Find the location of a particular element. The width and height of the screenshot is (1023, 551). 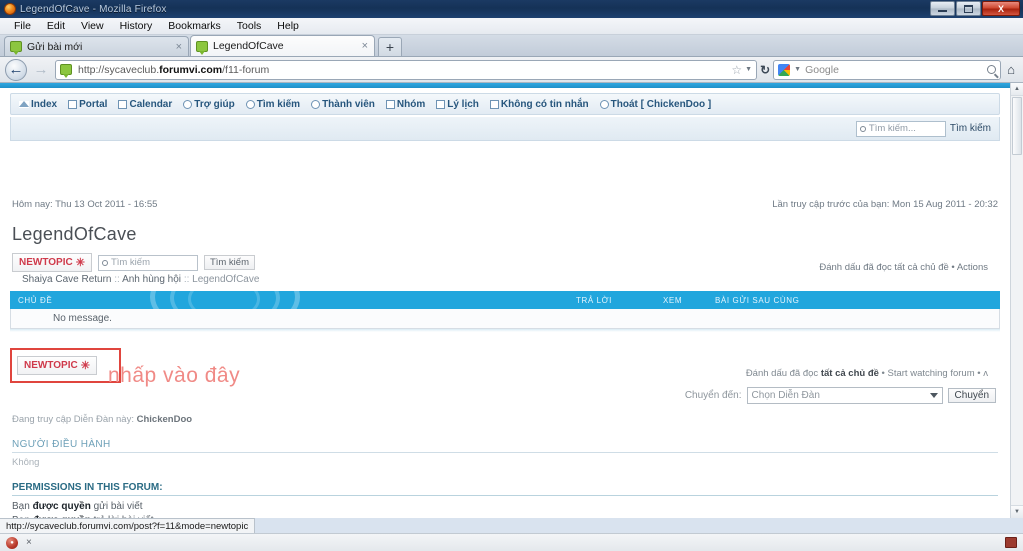

forward-button-icon: → is located at coordinates (41, 70).